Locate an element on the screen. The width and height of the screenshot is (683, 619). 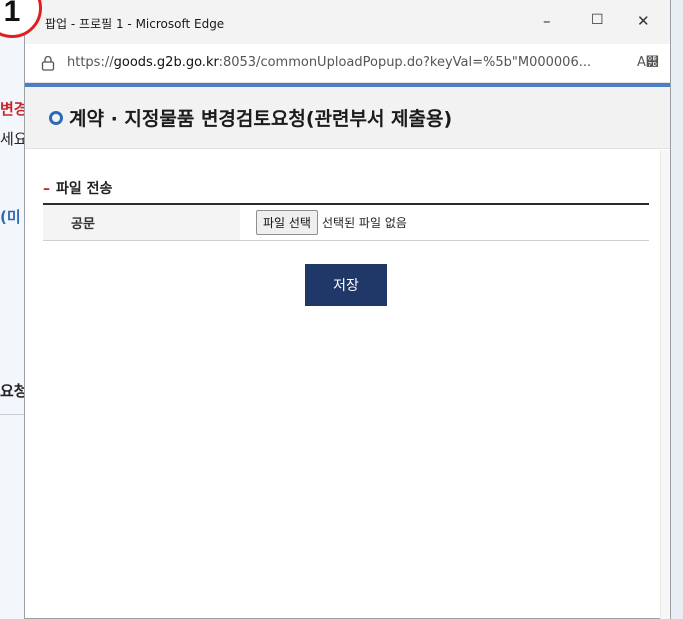
save-button: 저장 is located at coordinates (346, 285).